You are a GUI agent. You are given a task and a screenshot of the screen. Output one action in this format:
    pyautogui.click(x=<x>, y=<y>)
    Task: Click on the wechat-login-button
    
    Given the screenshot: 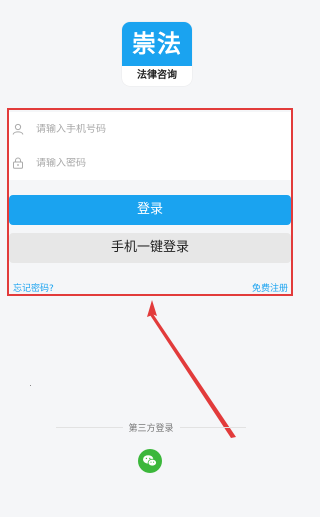 What is the action you would take?
    pyautogui.click(x=150, y=461)
    